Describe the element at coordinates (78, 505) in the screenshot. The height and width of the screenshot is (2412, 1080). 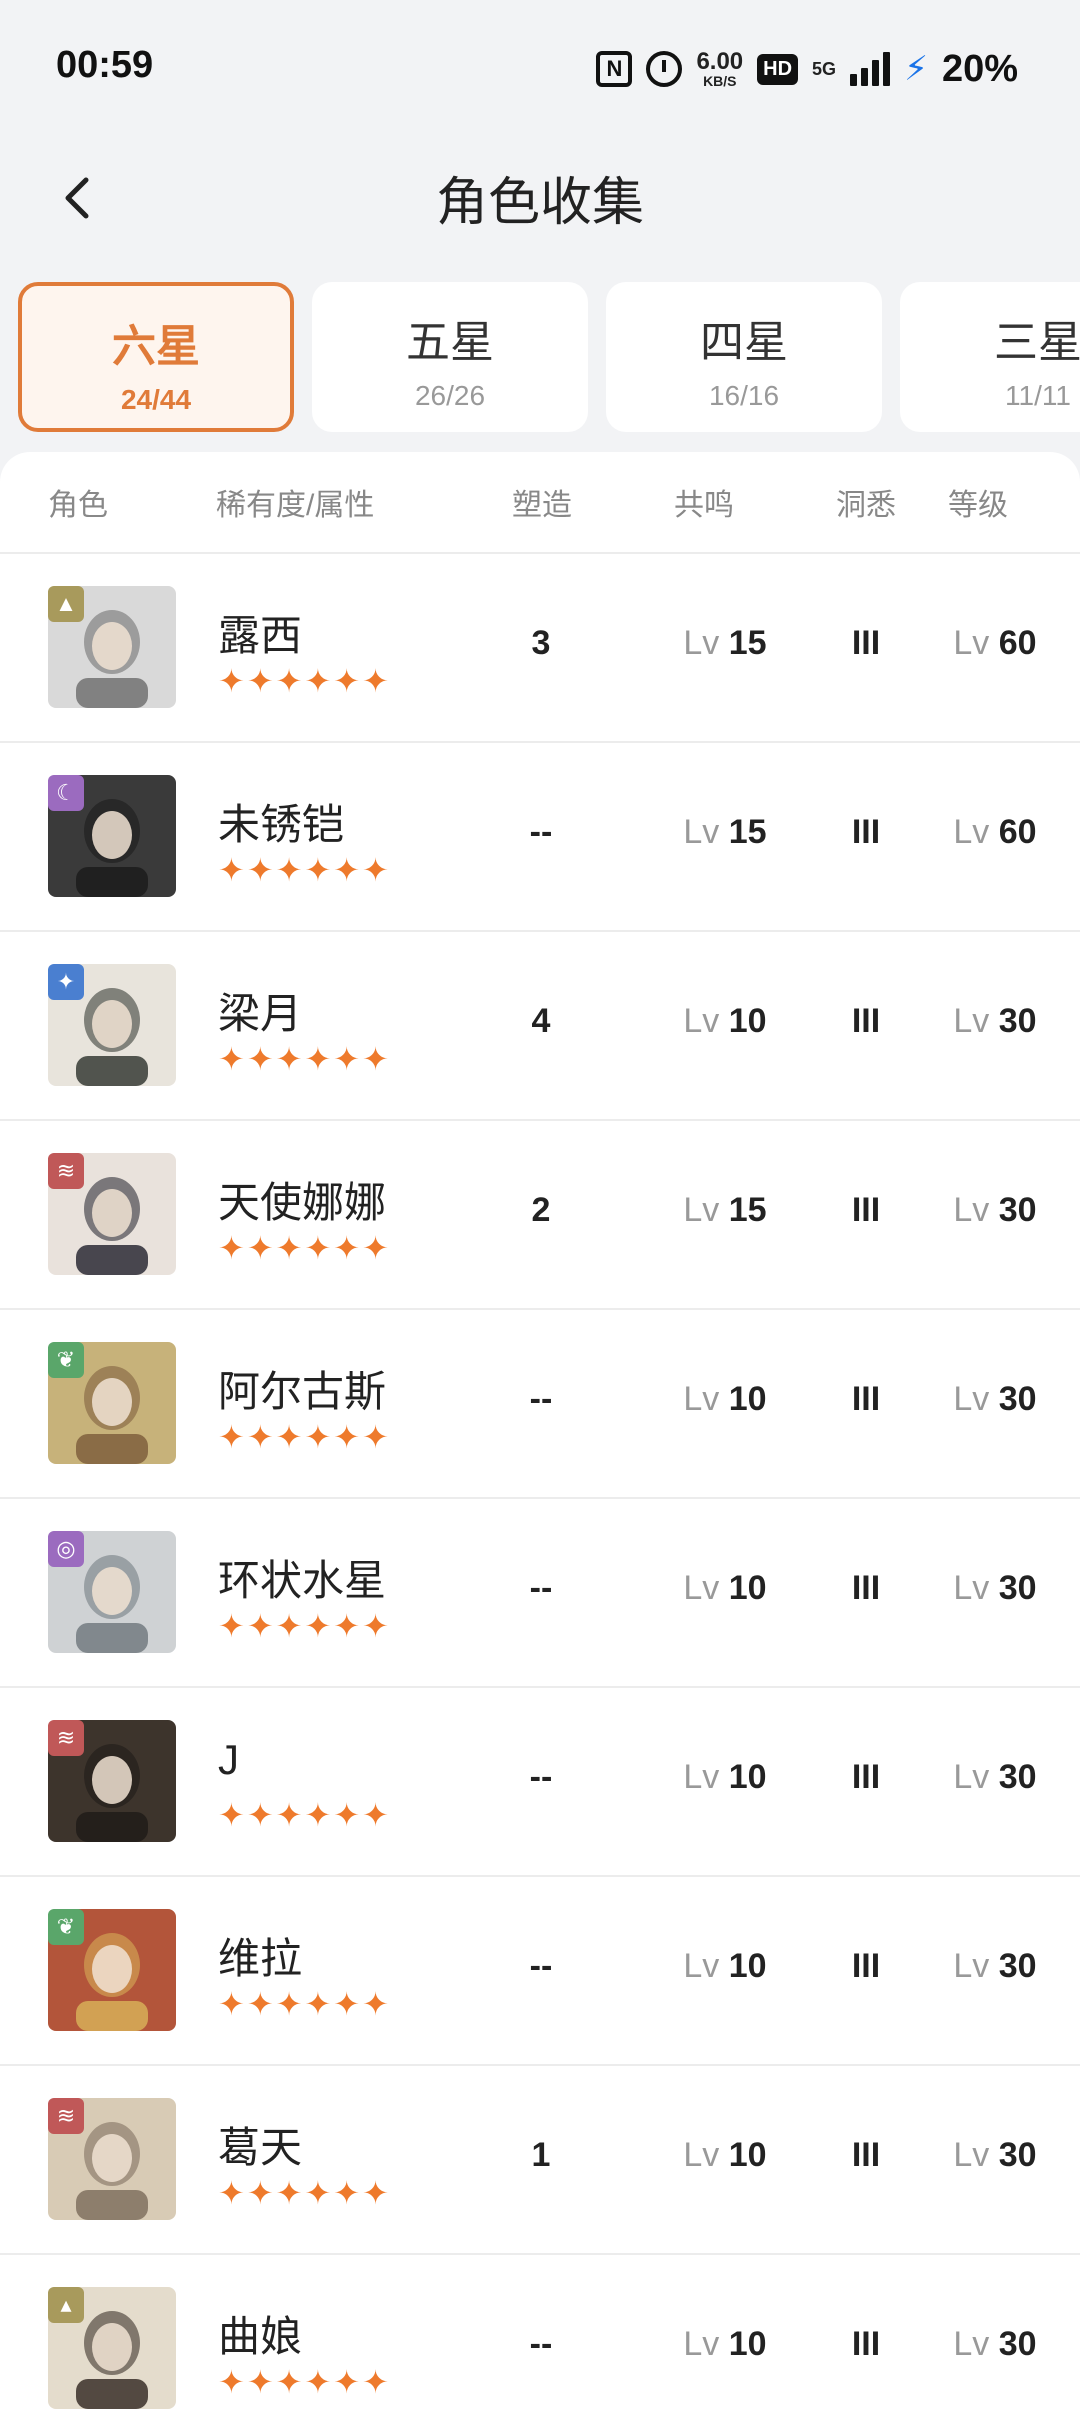
I see `header-character: 角色` at that location.